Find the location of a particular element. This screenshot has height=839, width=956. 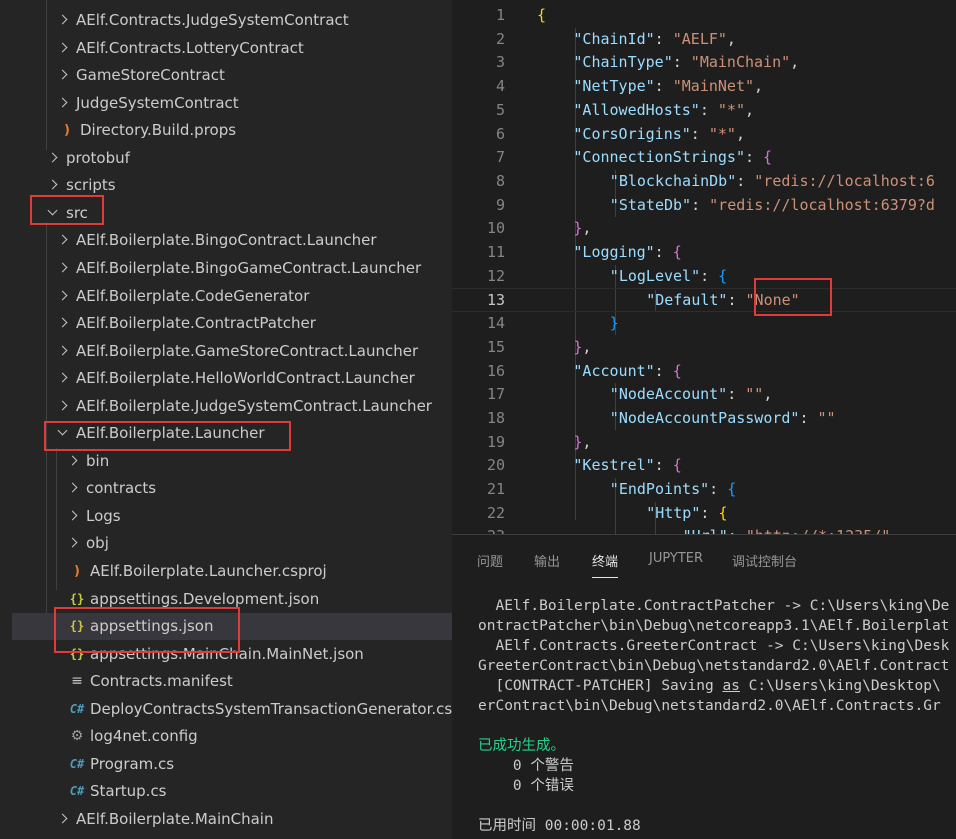

panel-tab: 问题 is located at coordinates (490, 560).